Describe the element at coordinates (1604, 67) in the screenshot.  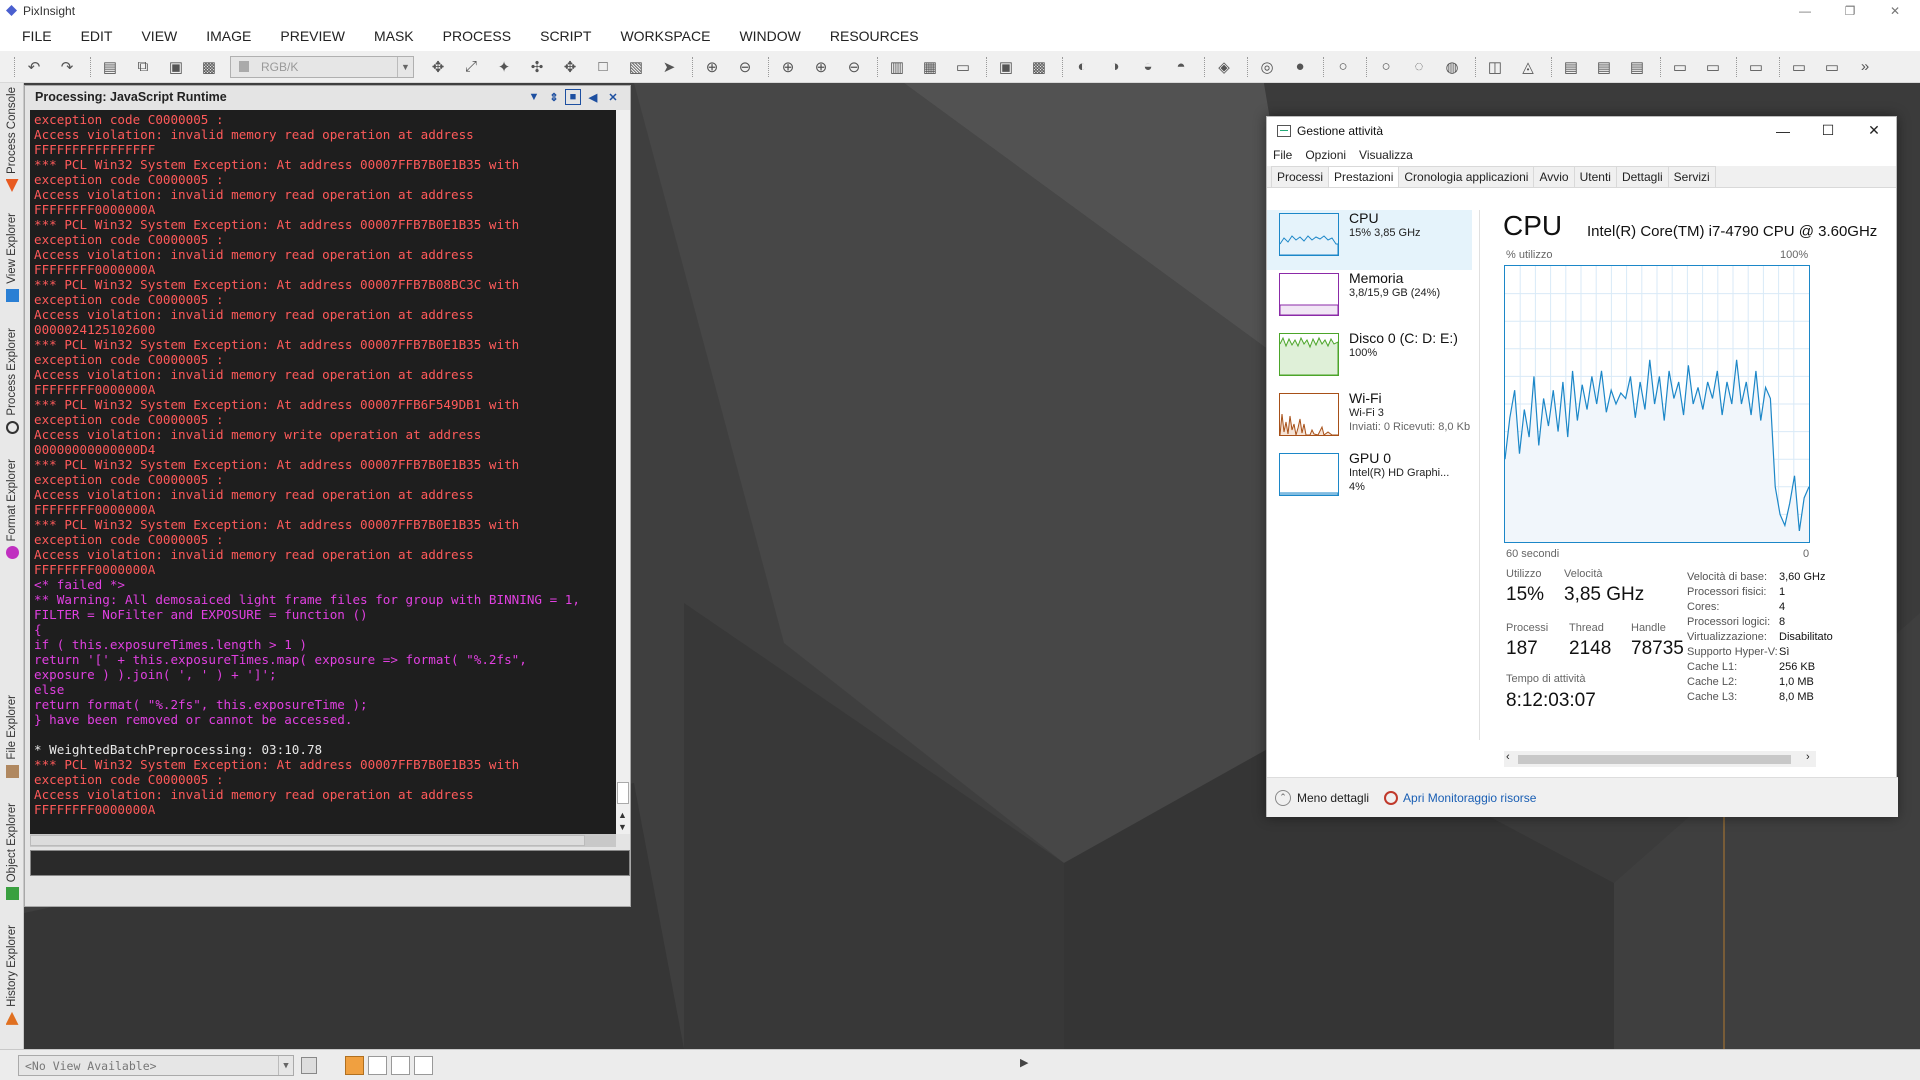
I see `layout-icon-4: ▤` at that location.